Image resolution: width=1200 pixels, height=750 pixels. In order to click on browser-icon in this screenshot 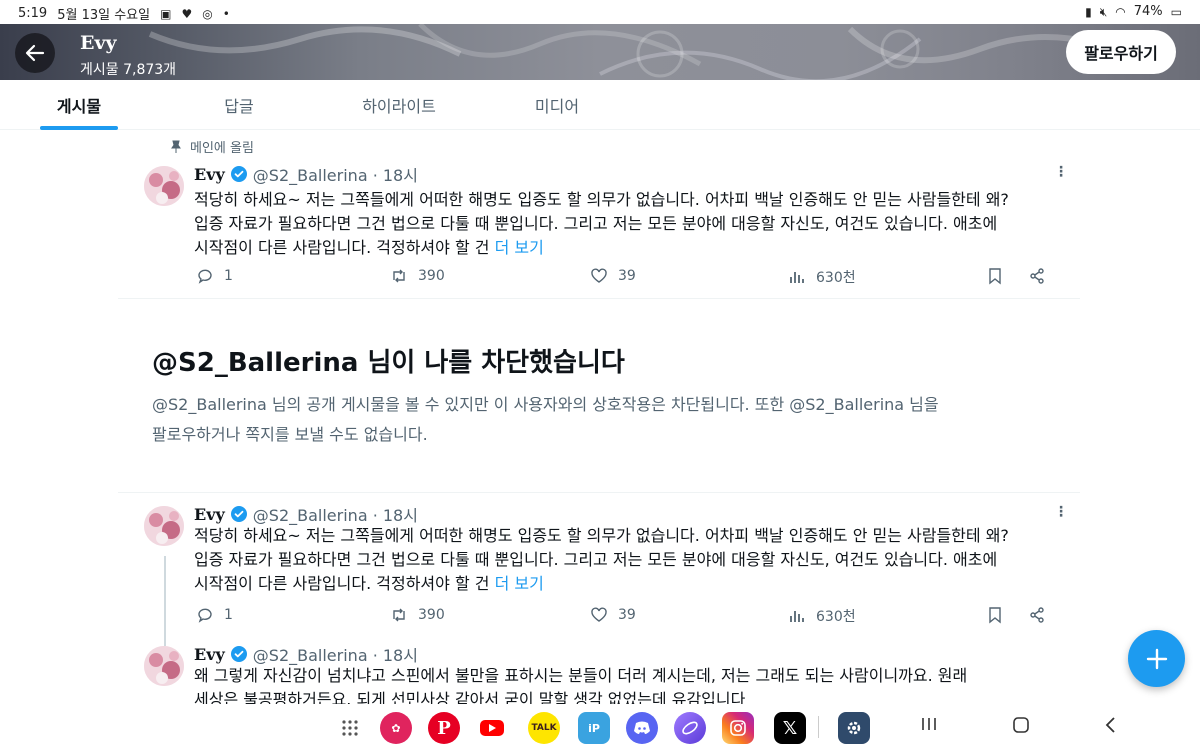, I will do `click(690, 728)`.